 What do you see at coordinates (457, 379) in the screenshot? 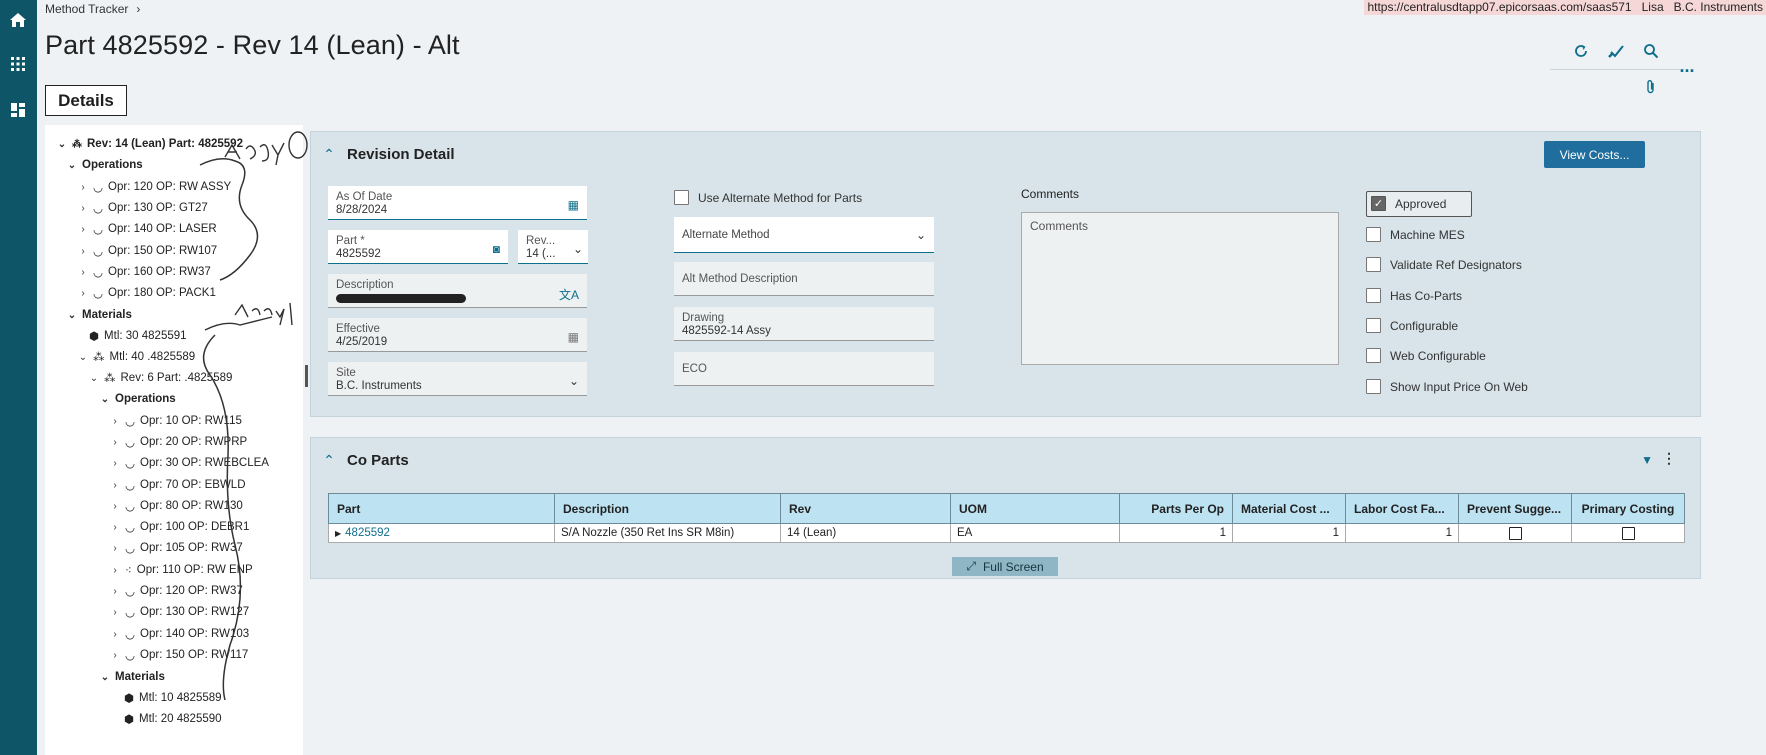
I see `site-dropdown: Site B.C. Instruments ⌄` at bounding box center [457, 379].